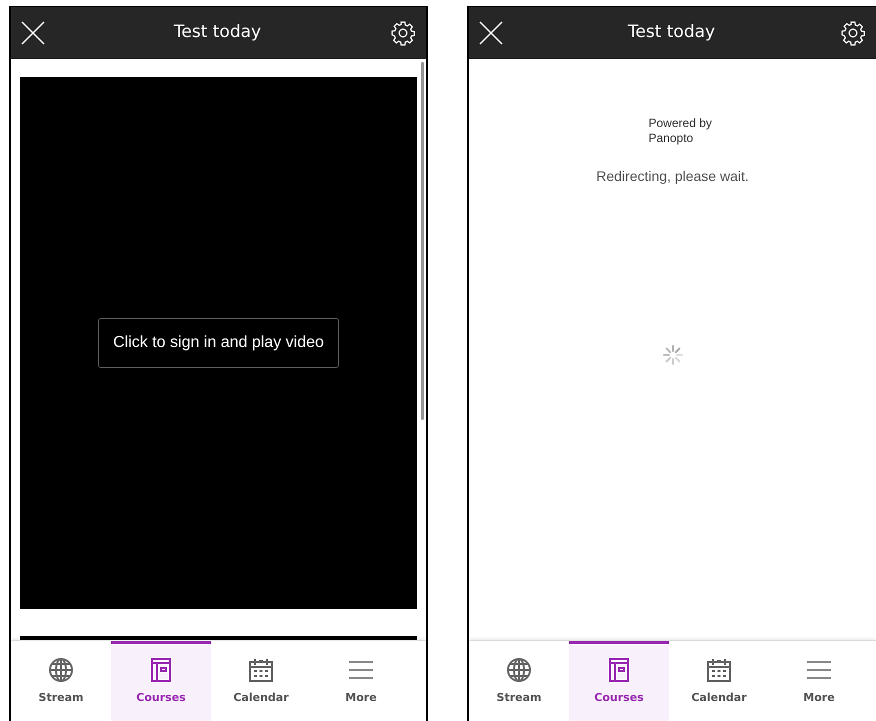 This screenshot has width=876, height=721. What do you see at coordinates (672, 176) in the screenshot?
I see `redirect-message: Redirecting, please wait.` at bounding box center [672, 176].